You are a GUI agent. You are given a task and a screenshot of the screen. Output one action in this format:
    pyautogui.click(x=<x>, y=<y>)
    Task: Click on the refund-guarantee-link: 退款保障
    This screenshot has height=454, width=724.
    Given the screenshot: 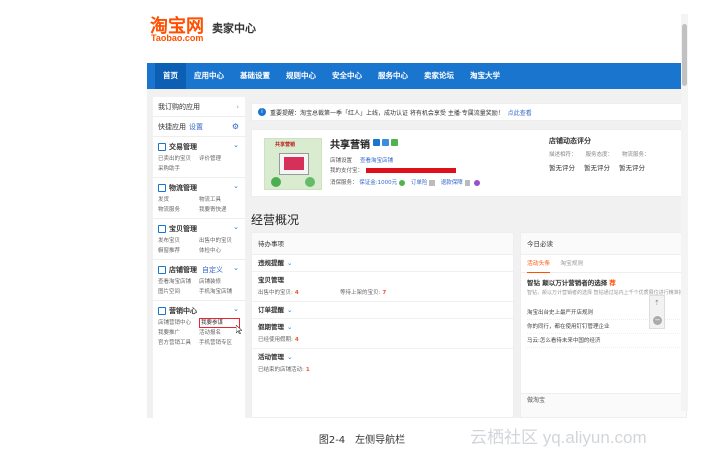 What is the action you would take?
    pyautogui.click(x=452, y=183)
    